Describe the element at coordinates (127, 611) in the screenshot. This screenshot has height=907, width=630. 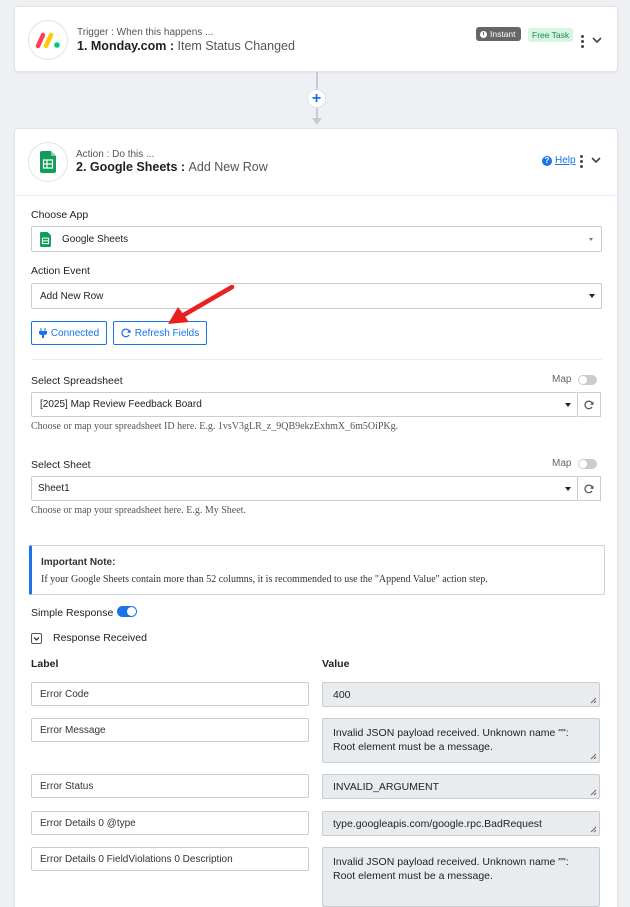
I see `simple-response-toggle` at that location.